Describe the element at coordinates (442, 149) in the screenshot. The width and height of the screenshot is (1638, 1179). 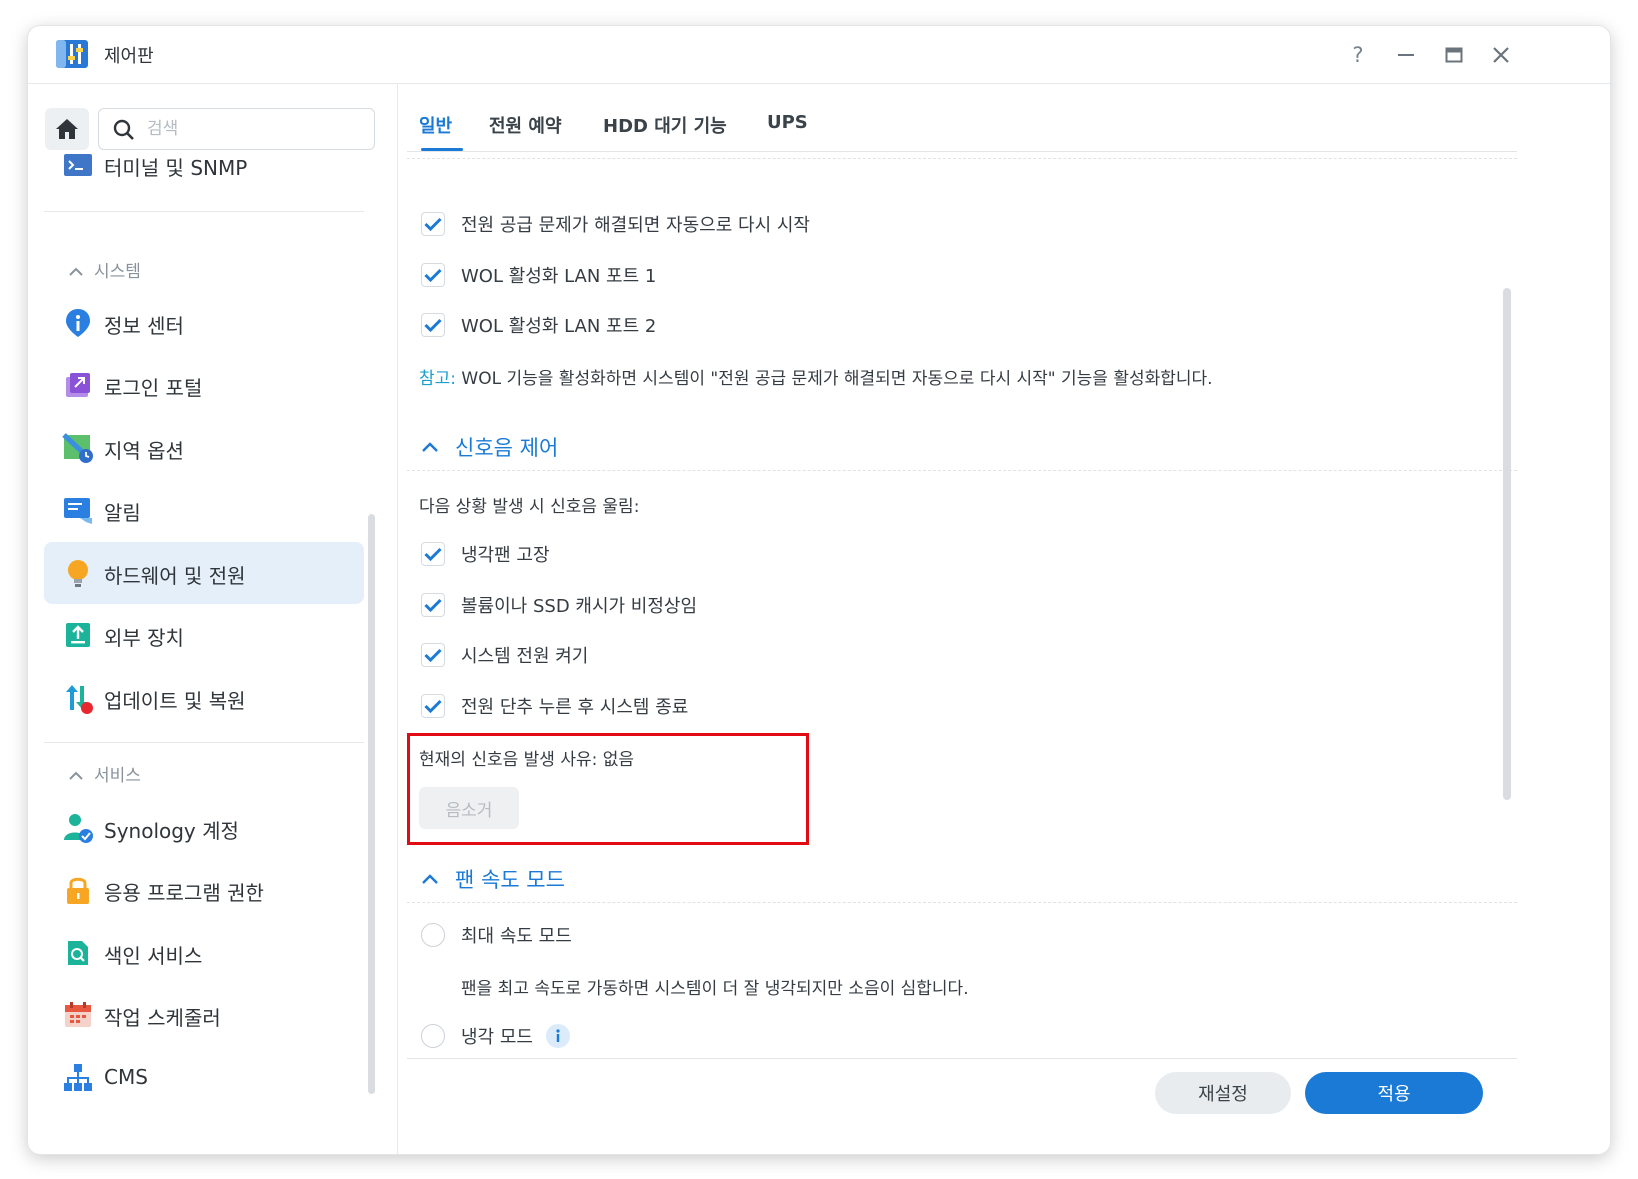
I see `active-tab-indicator` at that location.